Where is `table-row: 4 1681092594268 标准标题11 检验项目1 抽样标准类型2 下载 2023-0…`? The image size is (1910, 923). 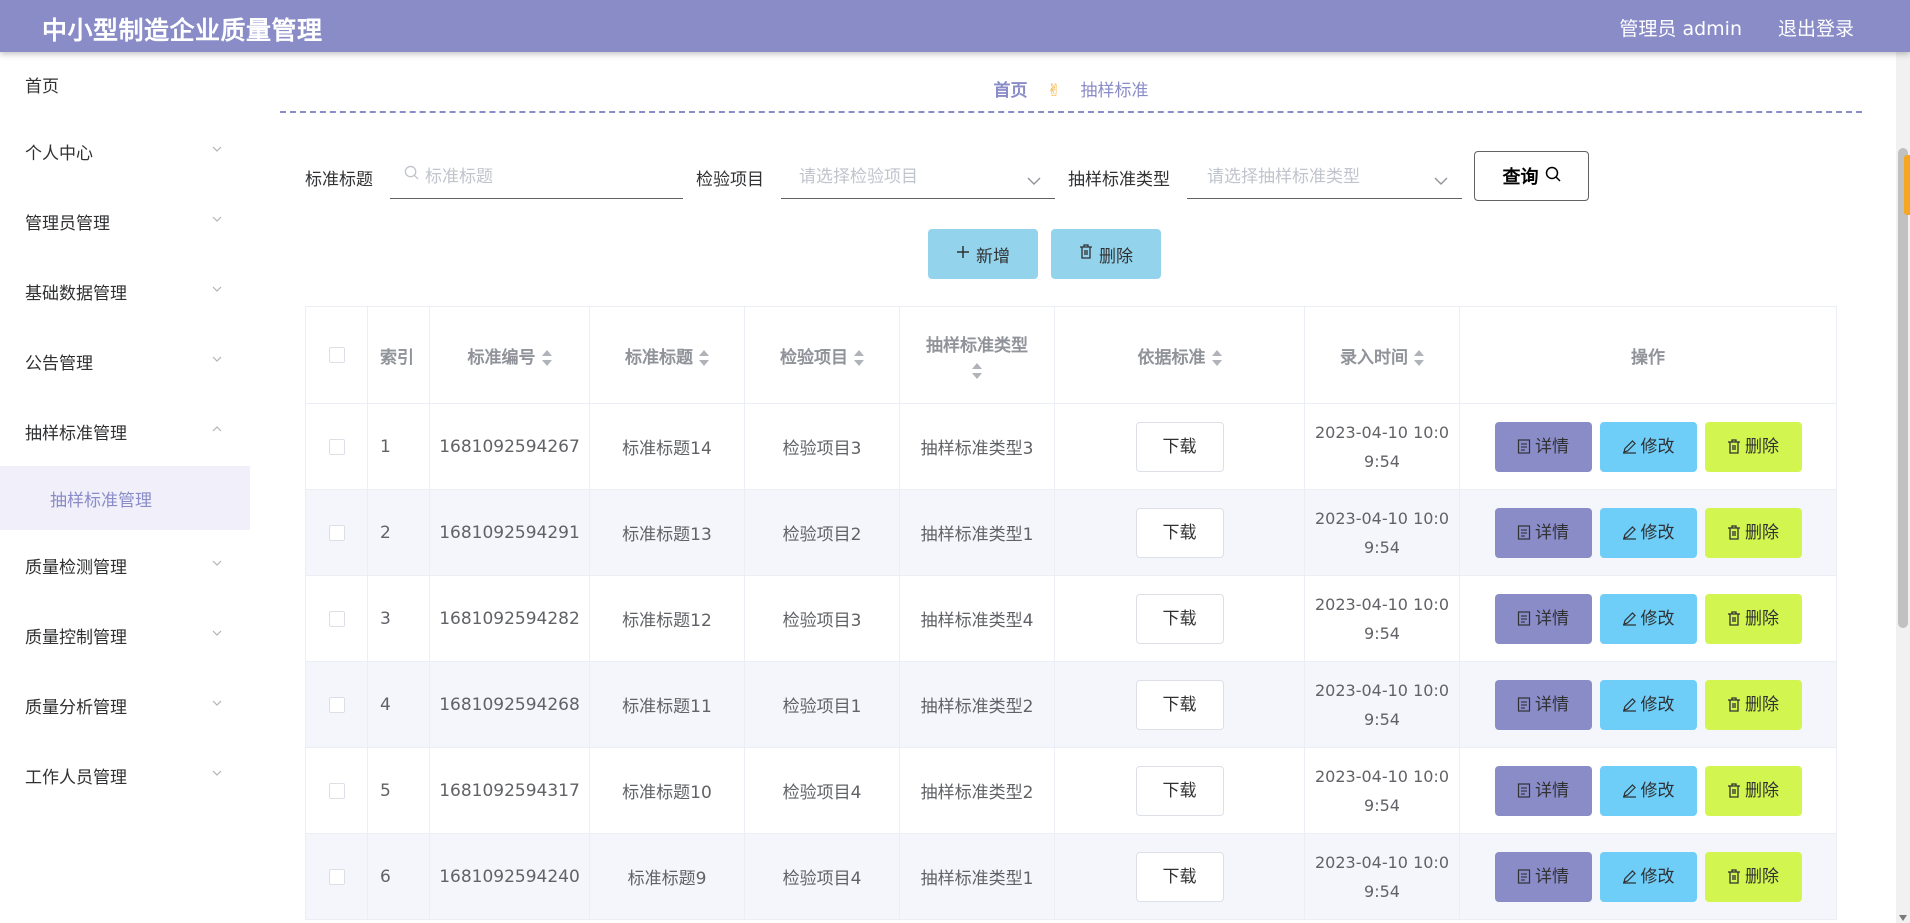
table-row: 4 1681092594268 标准标题11 检验项目1 抽样标准类型2 下载 2023-0… is located at coordinates (1071, 704).